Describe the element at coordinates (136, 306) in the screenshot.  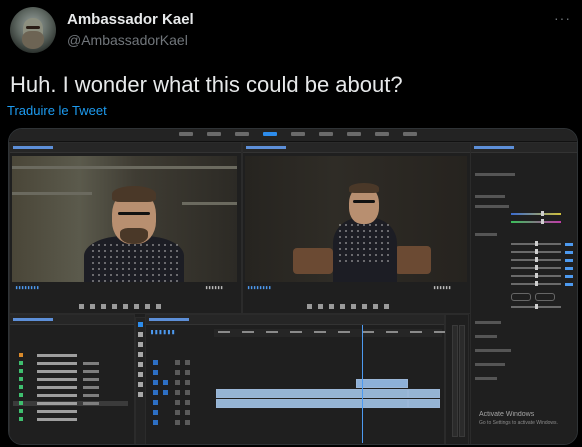
I see `insert-icon` at that location.